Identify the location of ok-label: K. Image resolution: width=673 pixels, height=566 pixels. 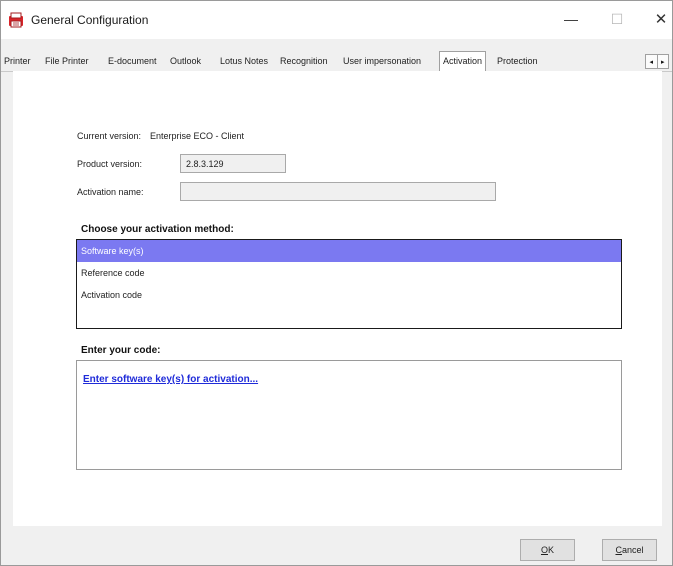
(551, 550).